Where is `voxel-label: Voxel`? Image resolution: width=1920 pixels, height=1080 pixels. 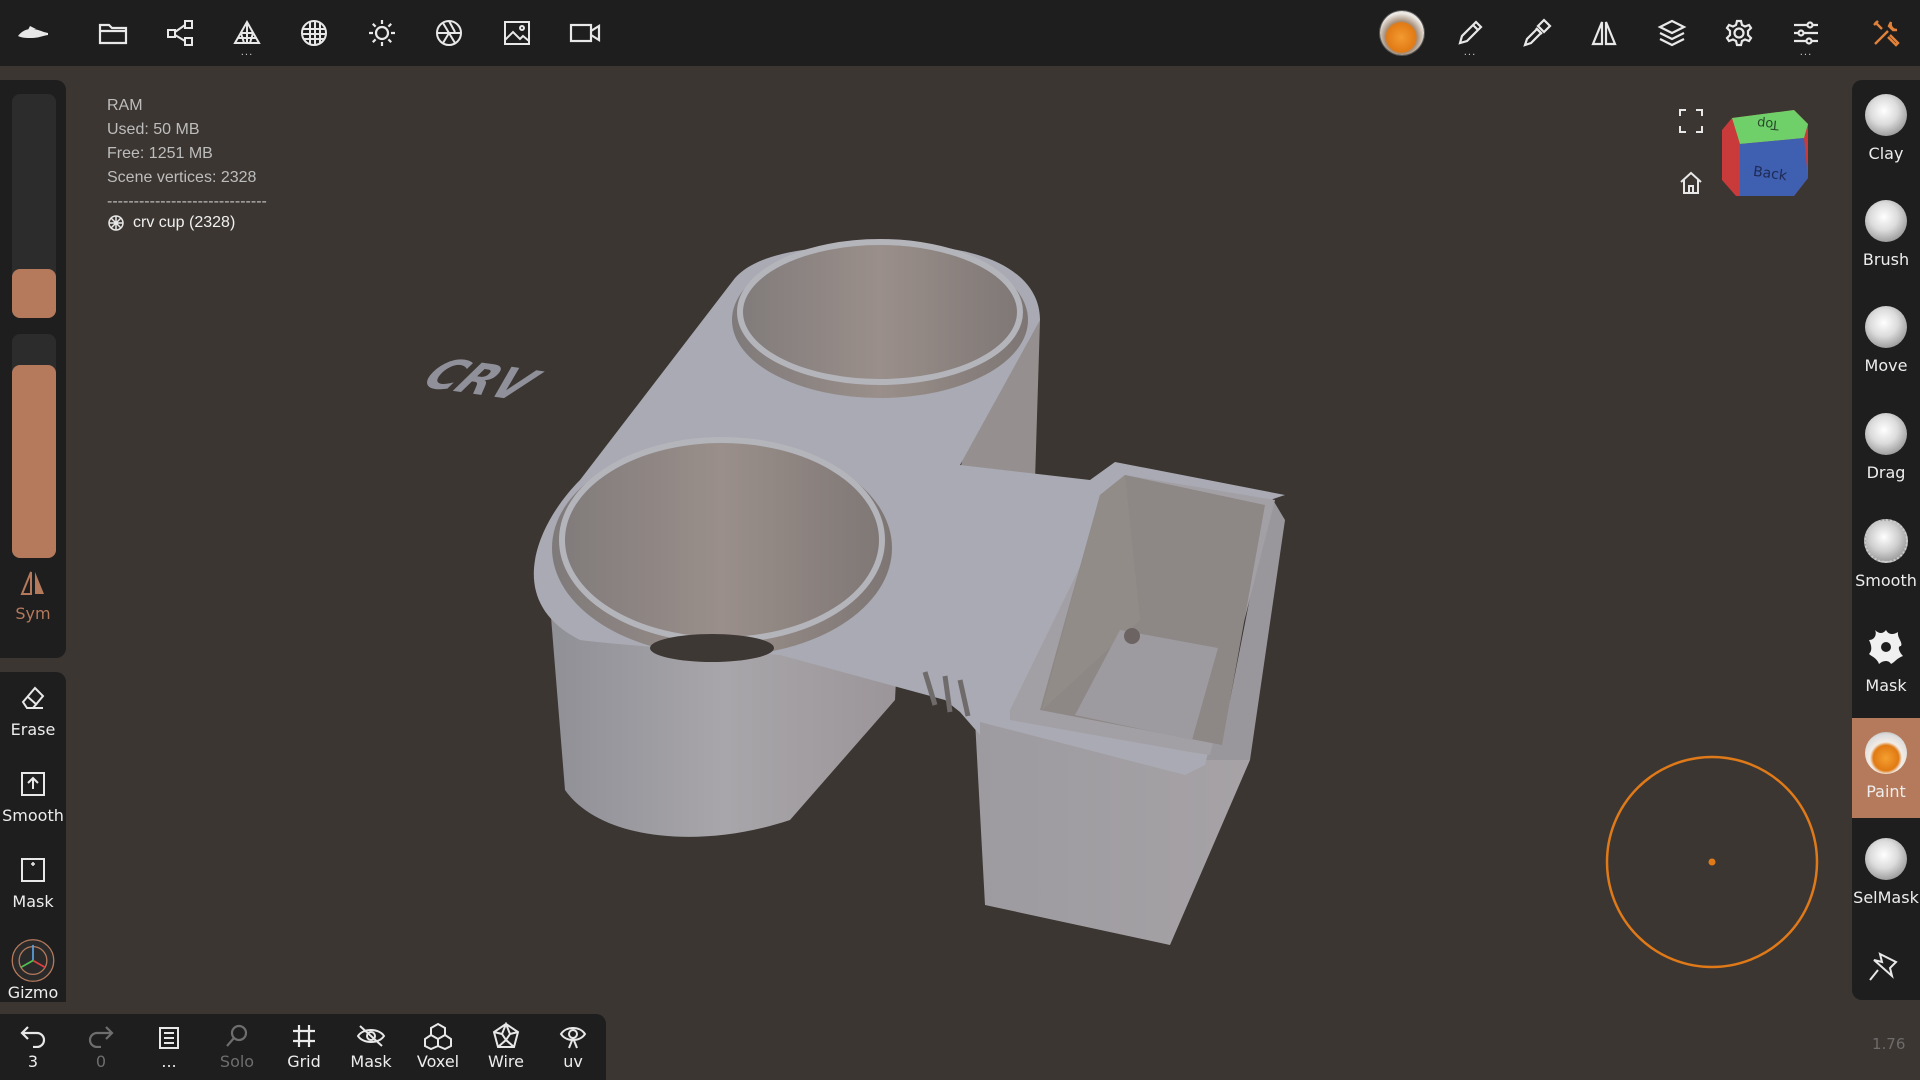
voxel-label: Voxel is located at coordinates (438, 1061).